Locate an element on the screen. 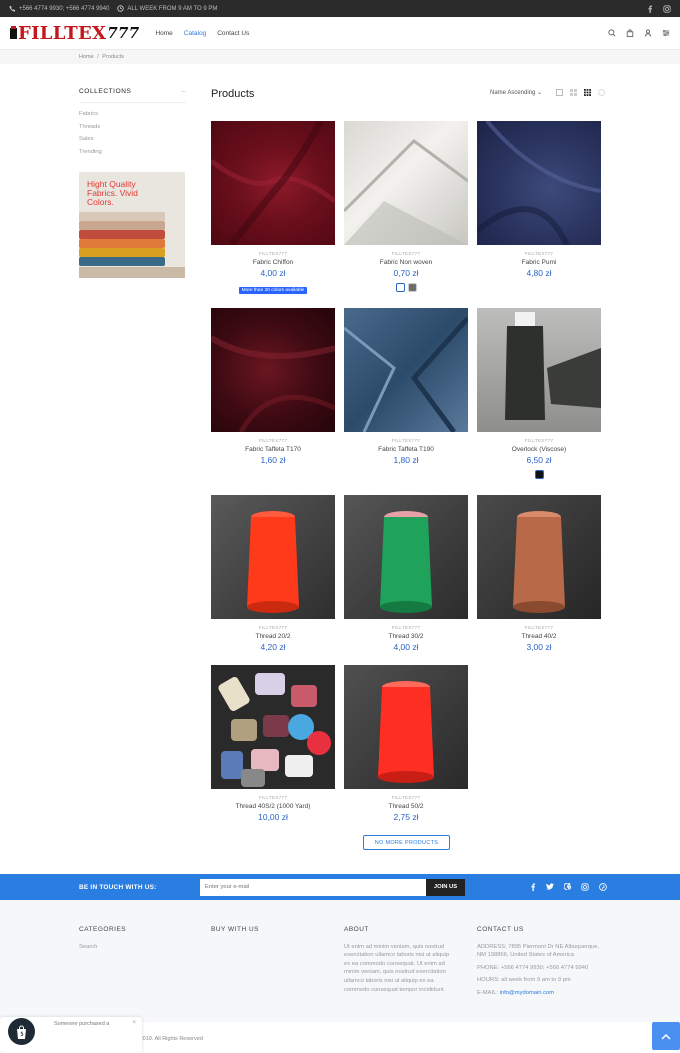  product-vendor: FILLTEX777 is located at coordinates (273, 628).